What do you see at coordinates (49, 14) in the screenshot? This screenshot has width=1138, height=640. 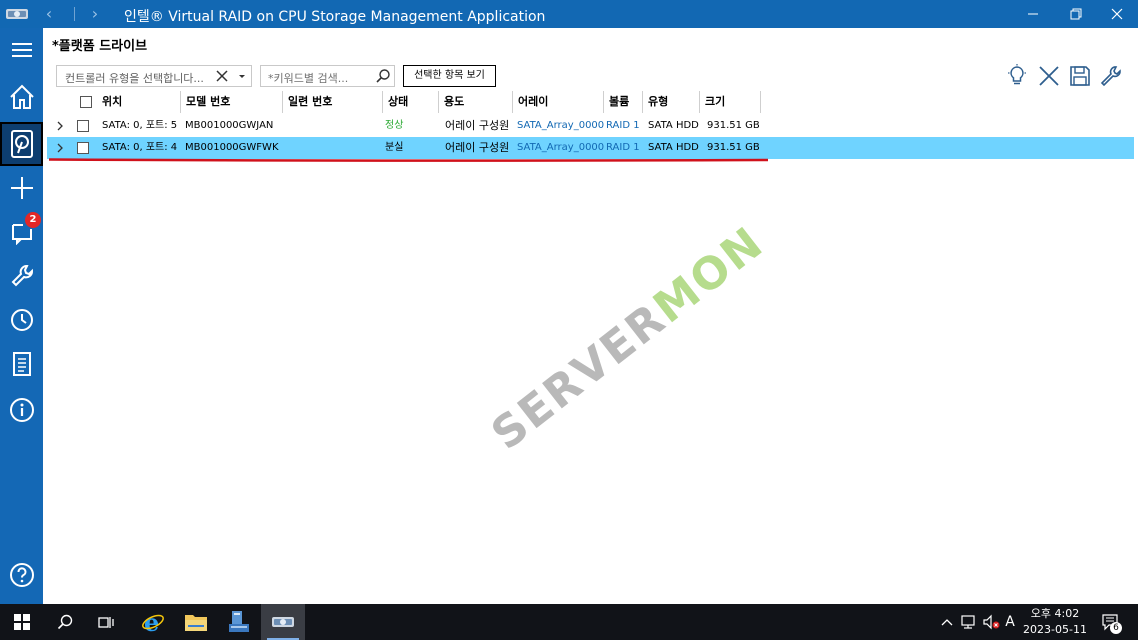 I see `back-button: ‹` at bounding box center [49, 14].